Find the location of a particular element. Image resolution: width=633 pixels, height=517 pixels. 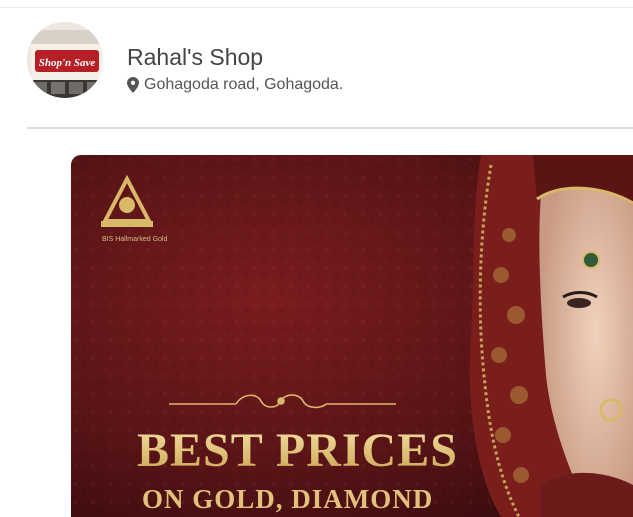

header-divider is located at coordinates (330, 128).